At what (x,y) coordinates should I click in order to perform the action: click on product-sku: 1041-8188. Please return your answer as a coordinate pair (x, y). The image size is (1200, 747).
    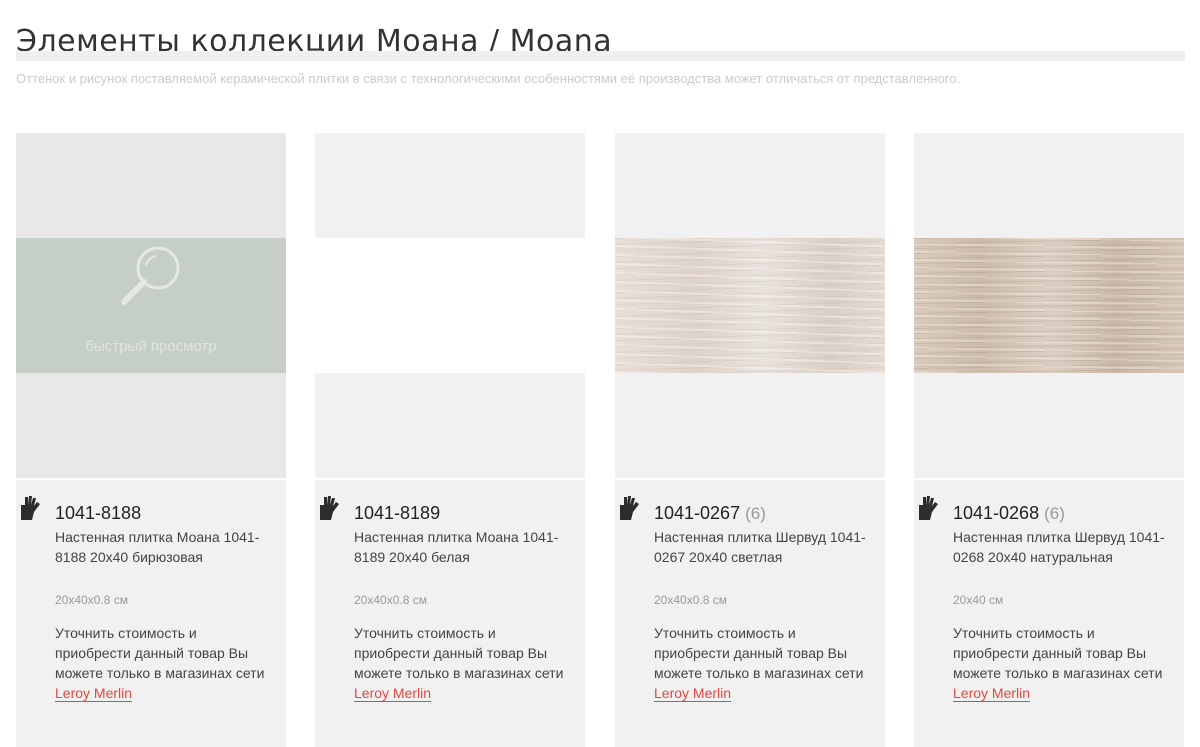
    Looking at the image, I should click on (98, 513).